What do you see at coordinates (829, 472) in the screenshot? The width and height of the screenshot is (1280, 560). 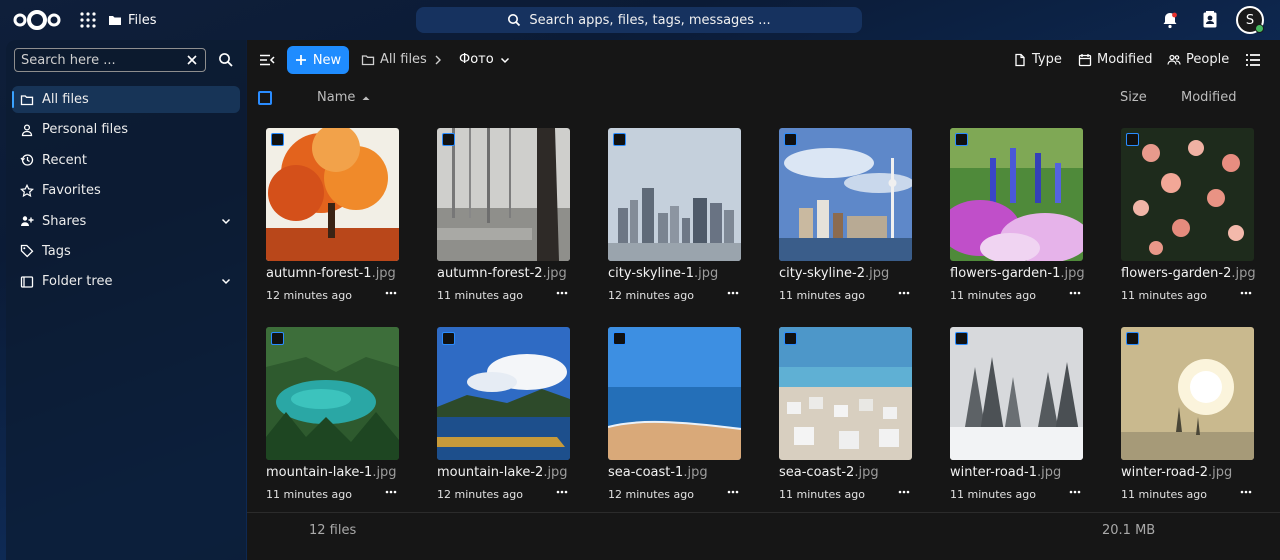 I see `file-name: sea-coast-2.jpg` at bounding box center [829, 472].